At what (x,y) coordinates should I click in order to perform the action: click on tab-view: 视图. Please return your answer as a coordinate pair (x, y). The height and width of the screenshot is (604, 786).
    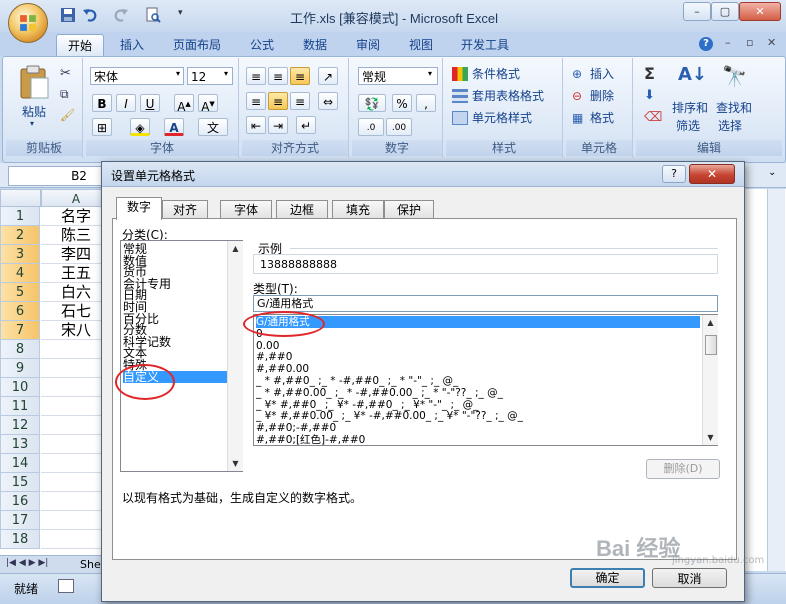
    Looking at the image, I should click on (421, 45).